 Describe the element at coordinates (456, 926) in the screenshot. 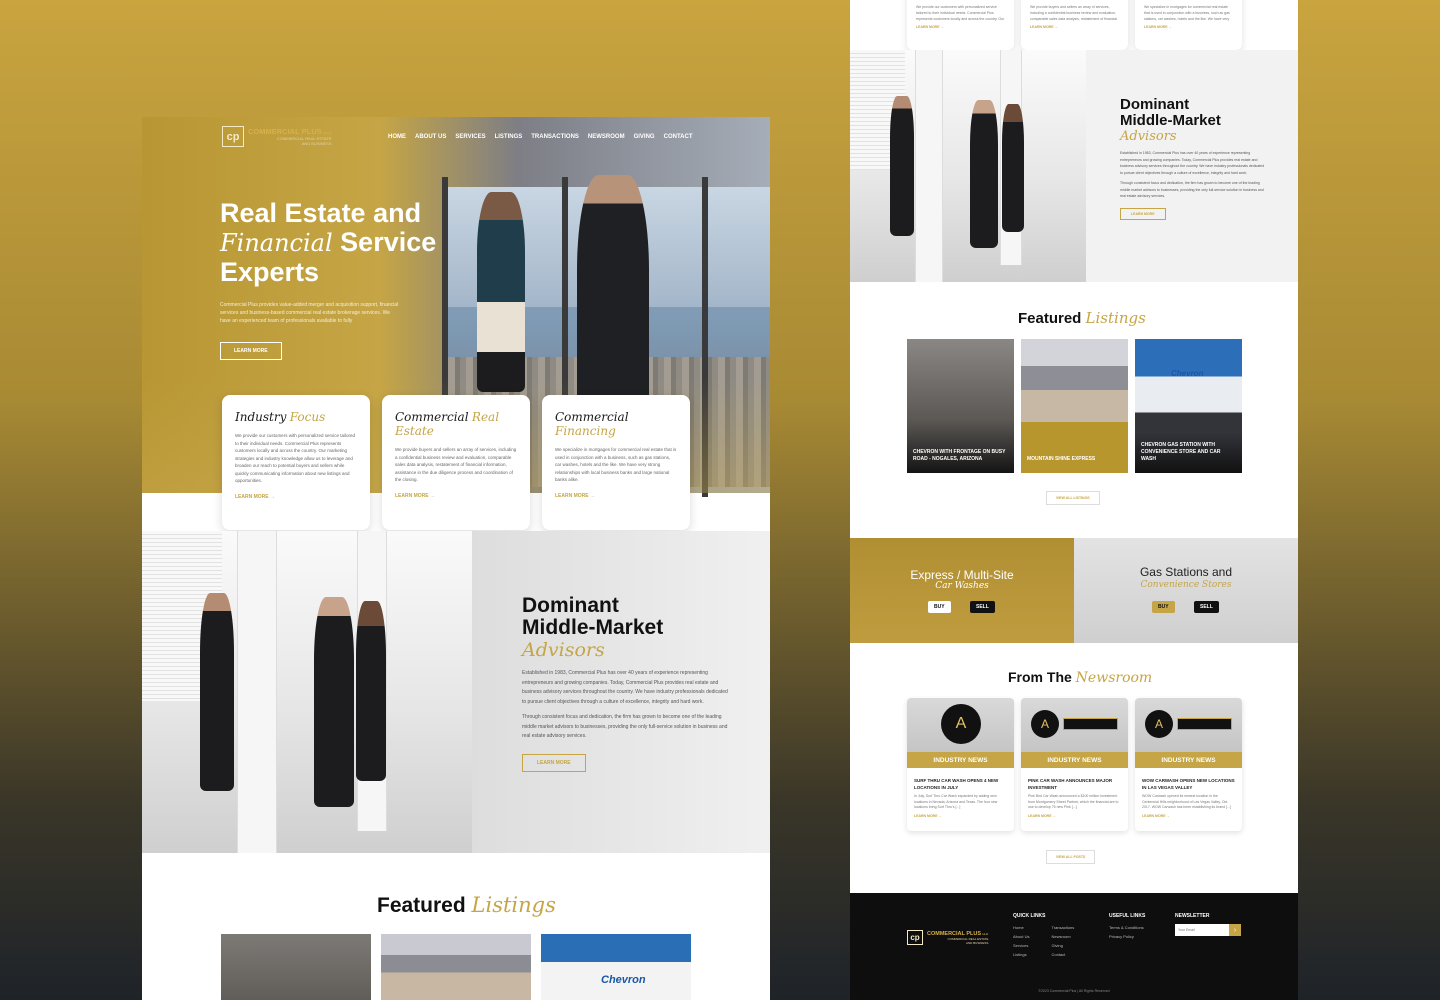

I see `featured-listings-section: Featured Listings Chevron` at that location.